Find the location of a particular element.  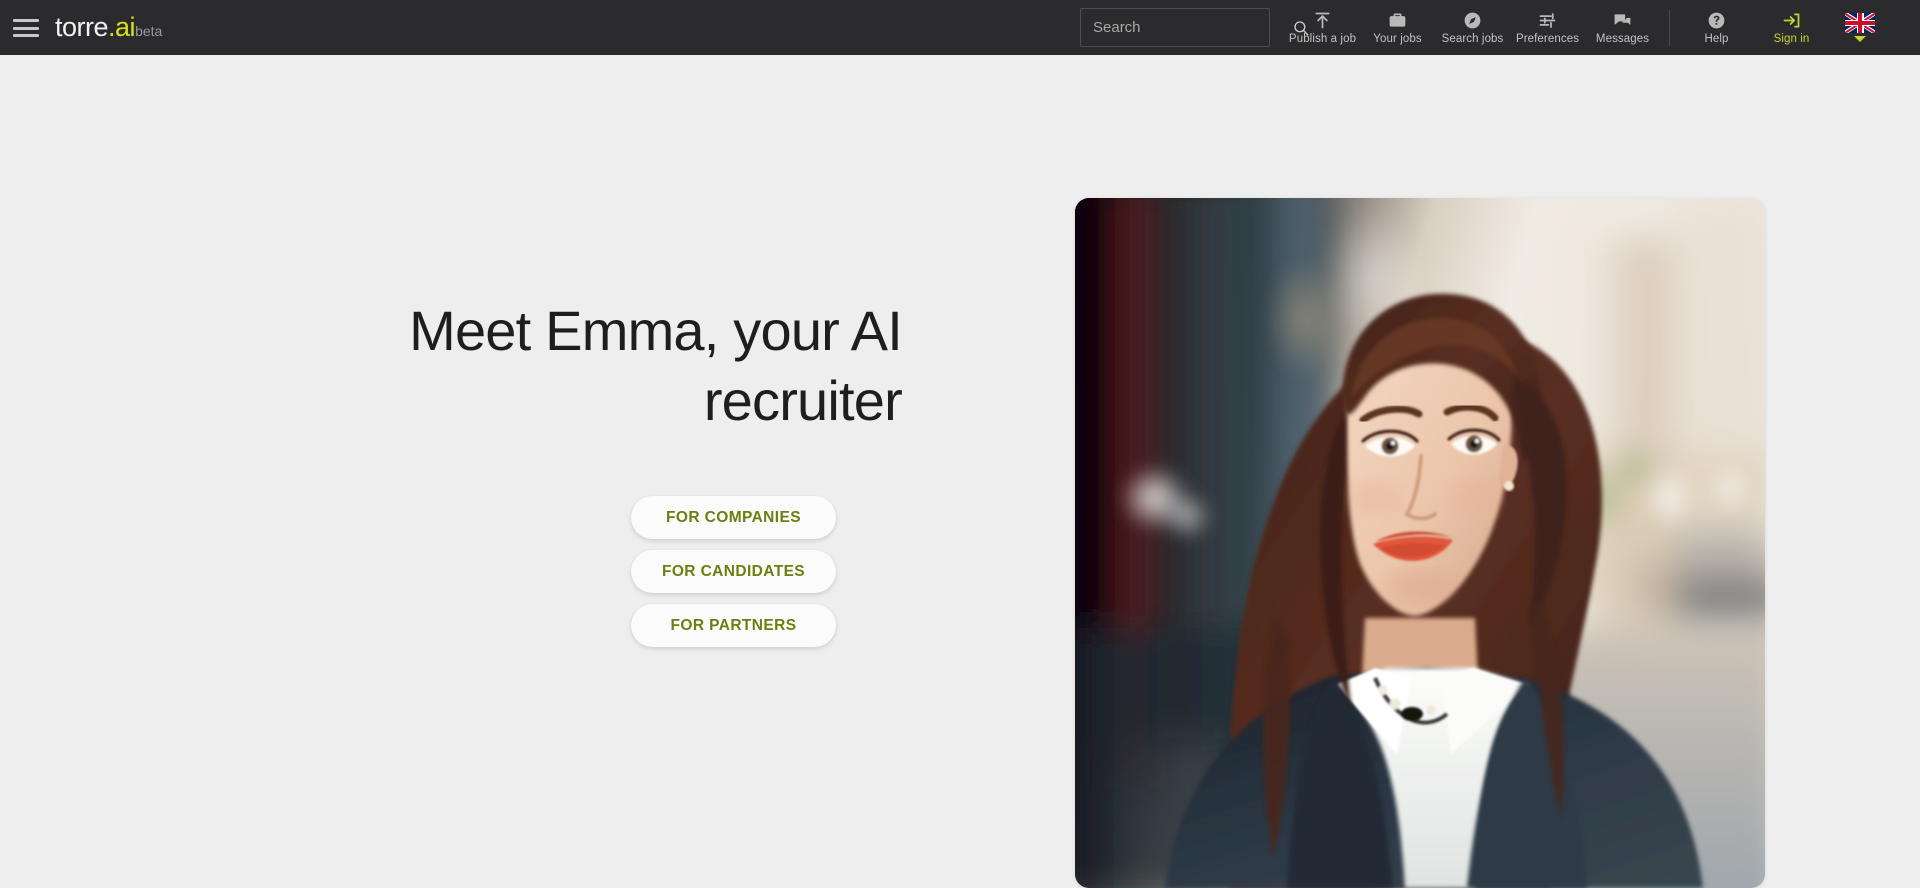

nav-item-preferences: Preferences is located at coordinates (1547, 27).